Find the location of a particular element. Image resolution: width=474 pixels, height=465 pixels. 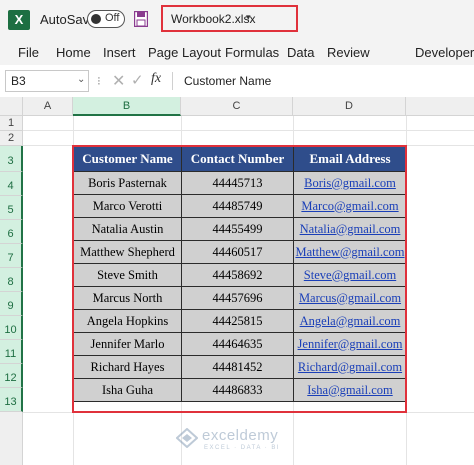

table-row: Angela Hopkins 44425815 Angela@gmail.com is located at coordinates (240, 321).